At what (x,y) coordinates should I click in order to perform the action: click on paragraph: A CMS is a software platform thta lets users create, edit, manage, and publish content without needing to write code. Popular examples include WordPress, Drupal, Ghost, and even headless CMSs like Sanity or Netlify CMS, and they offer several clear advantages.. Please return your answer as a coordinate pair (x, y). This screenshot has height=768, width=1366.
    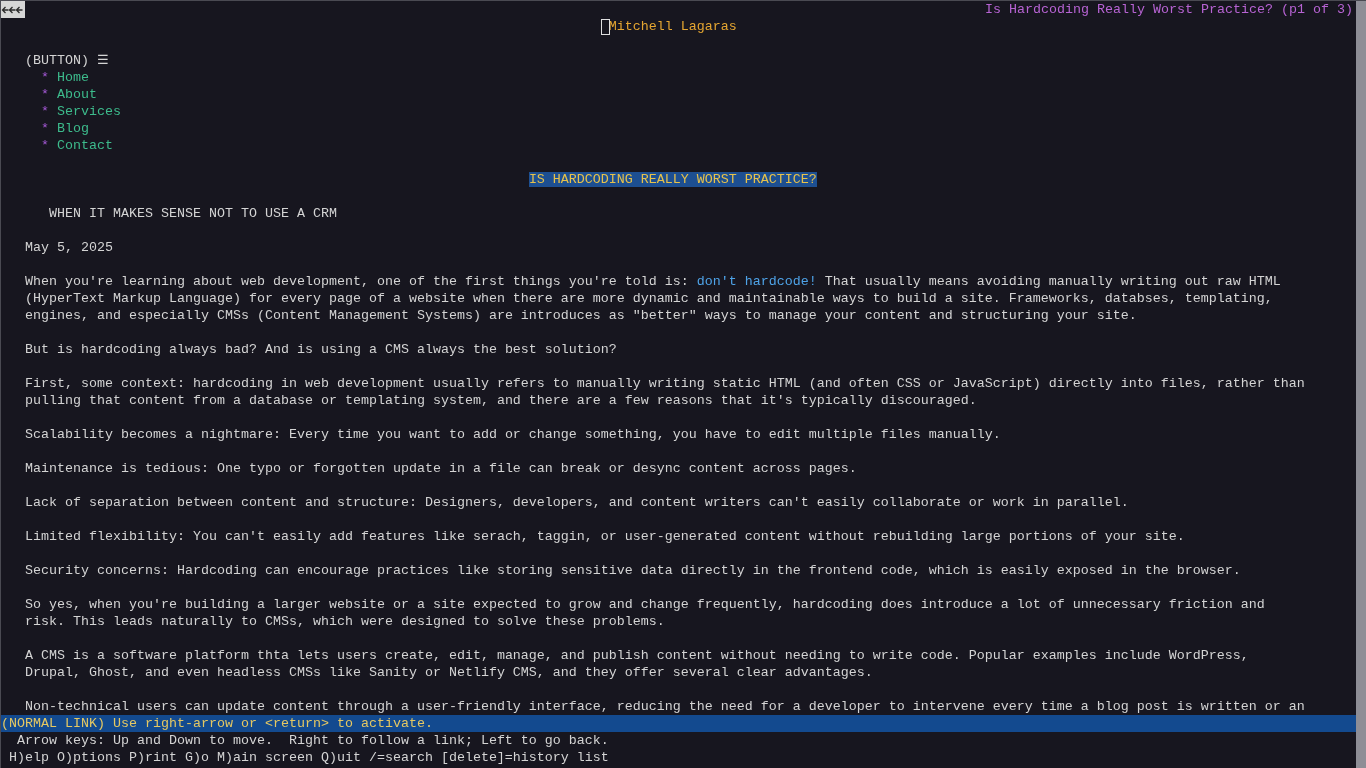
    Looking at the image, I should click on (637, 664).